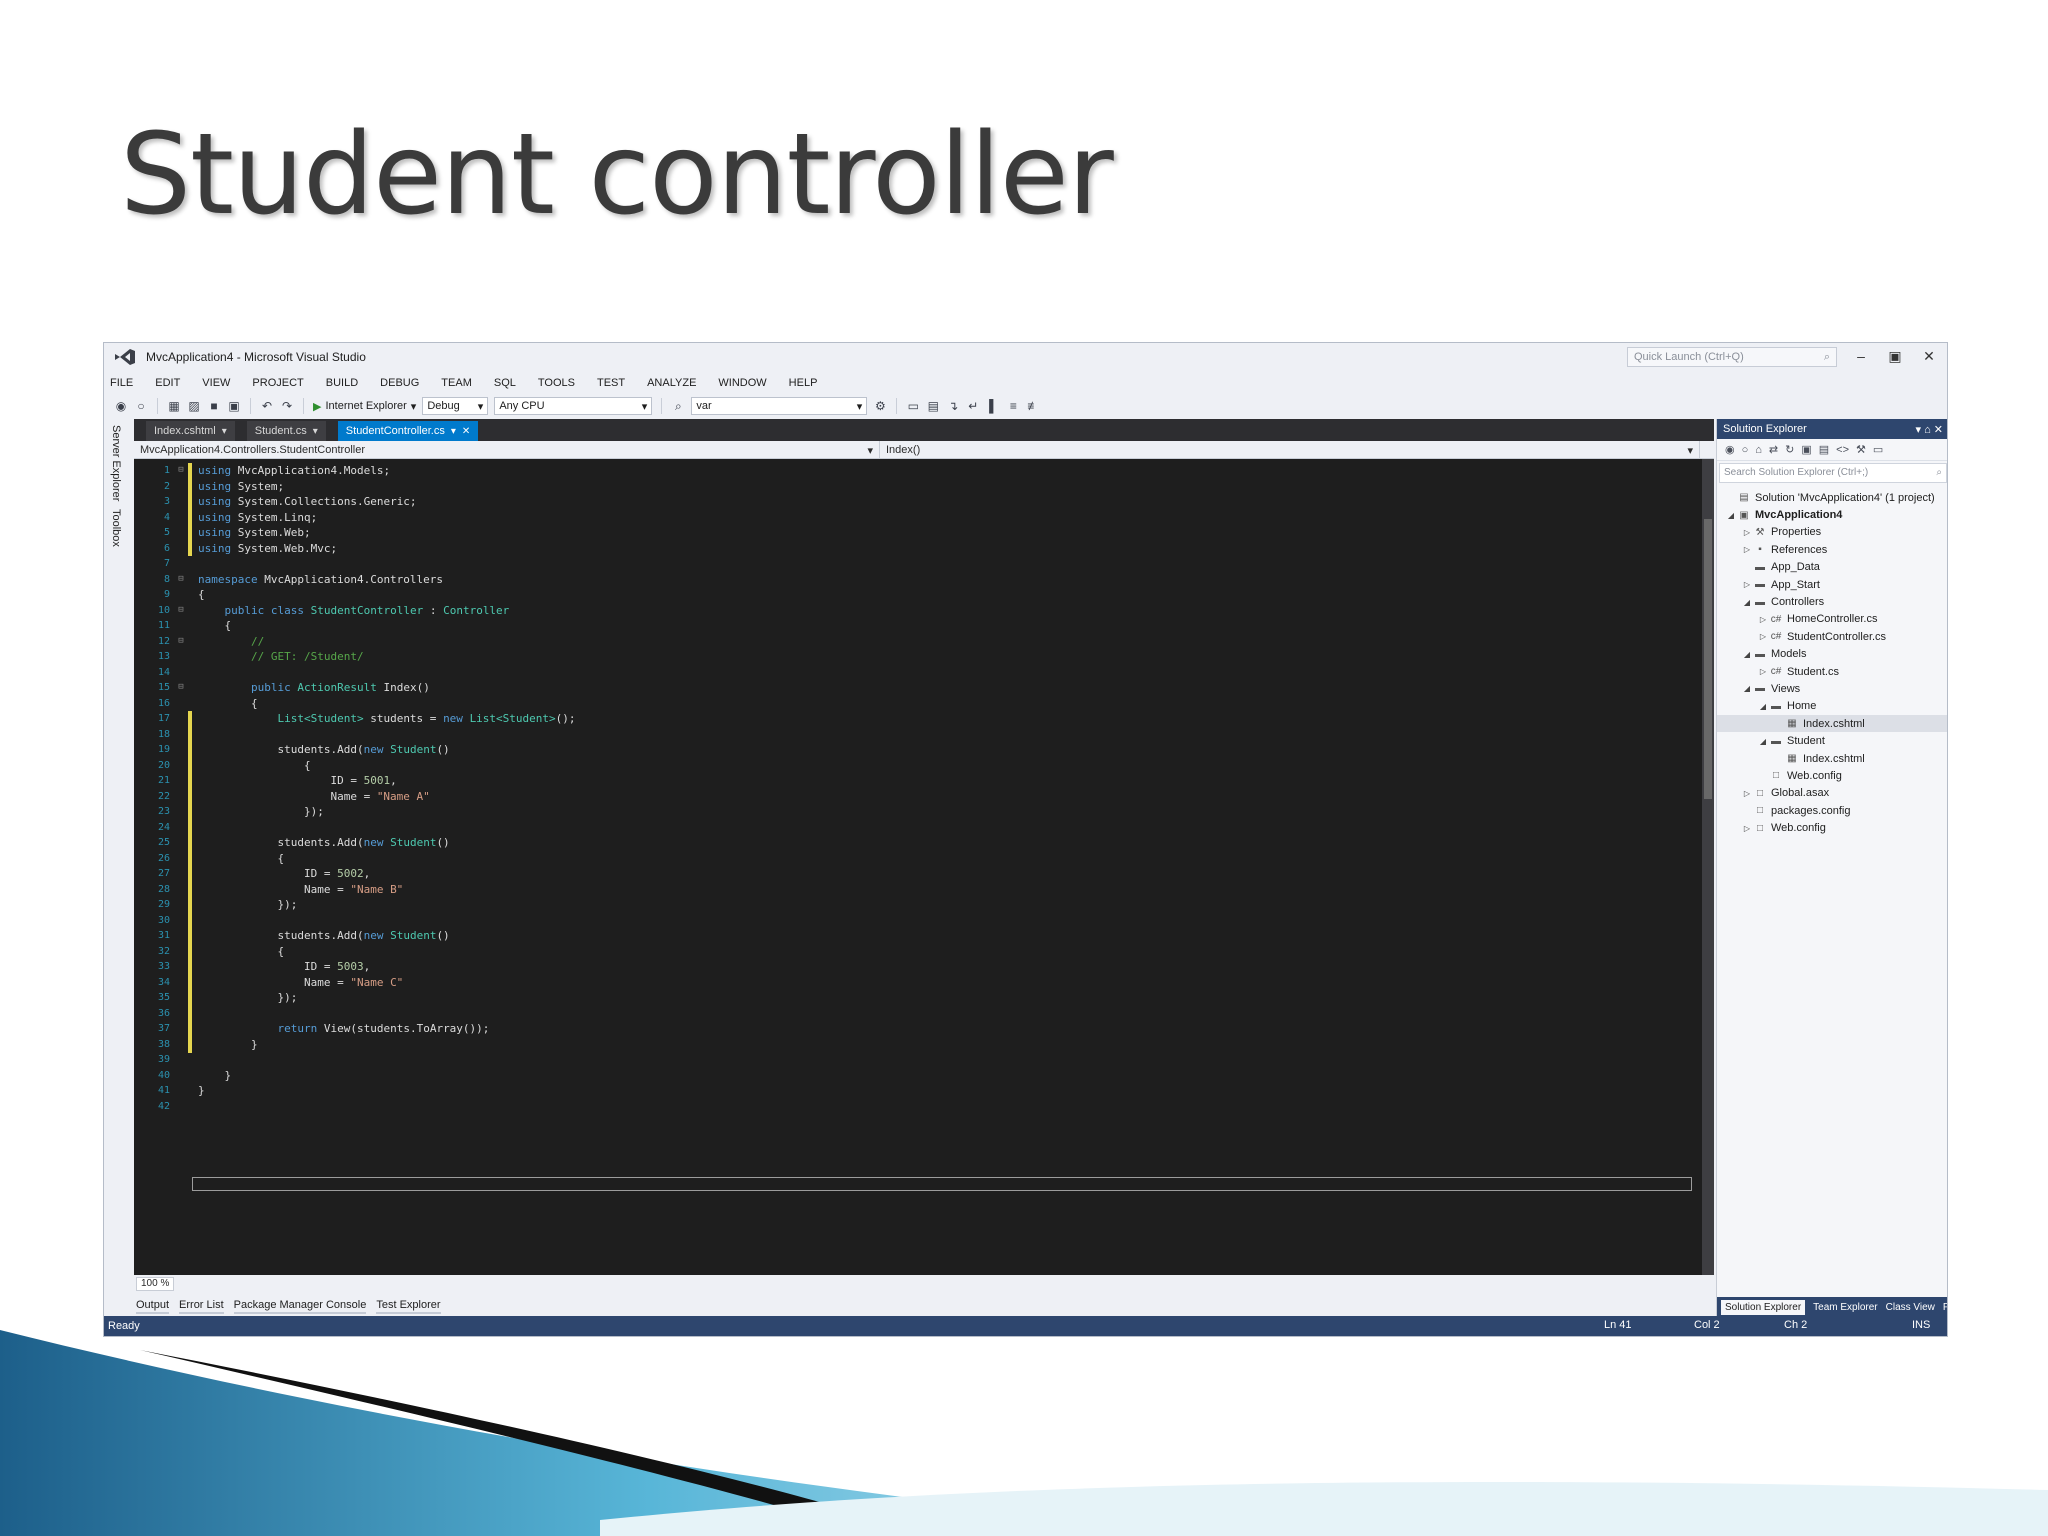 The width and height of the screenshot is (2048, 1536). I want to click on editor-vertical-scrollbar, so click(1708, 867).